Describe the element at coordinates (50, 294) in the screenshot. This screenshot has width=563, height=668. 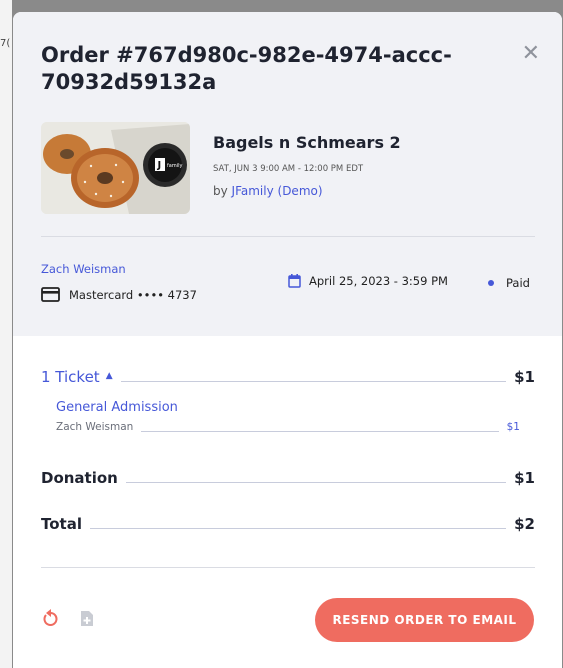
I see `credit-card-icon` at that location.